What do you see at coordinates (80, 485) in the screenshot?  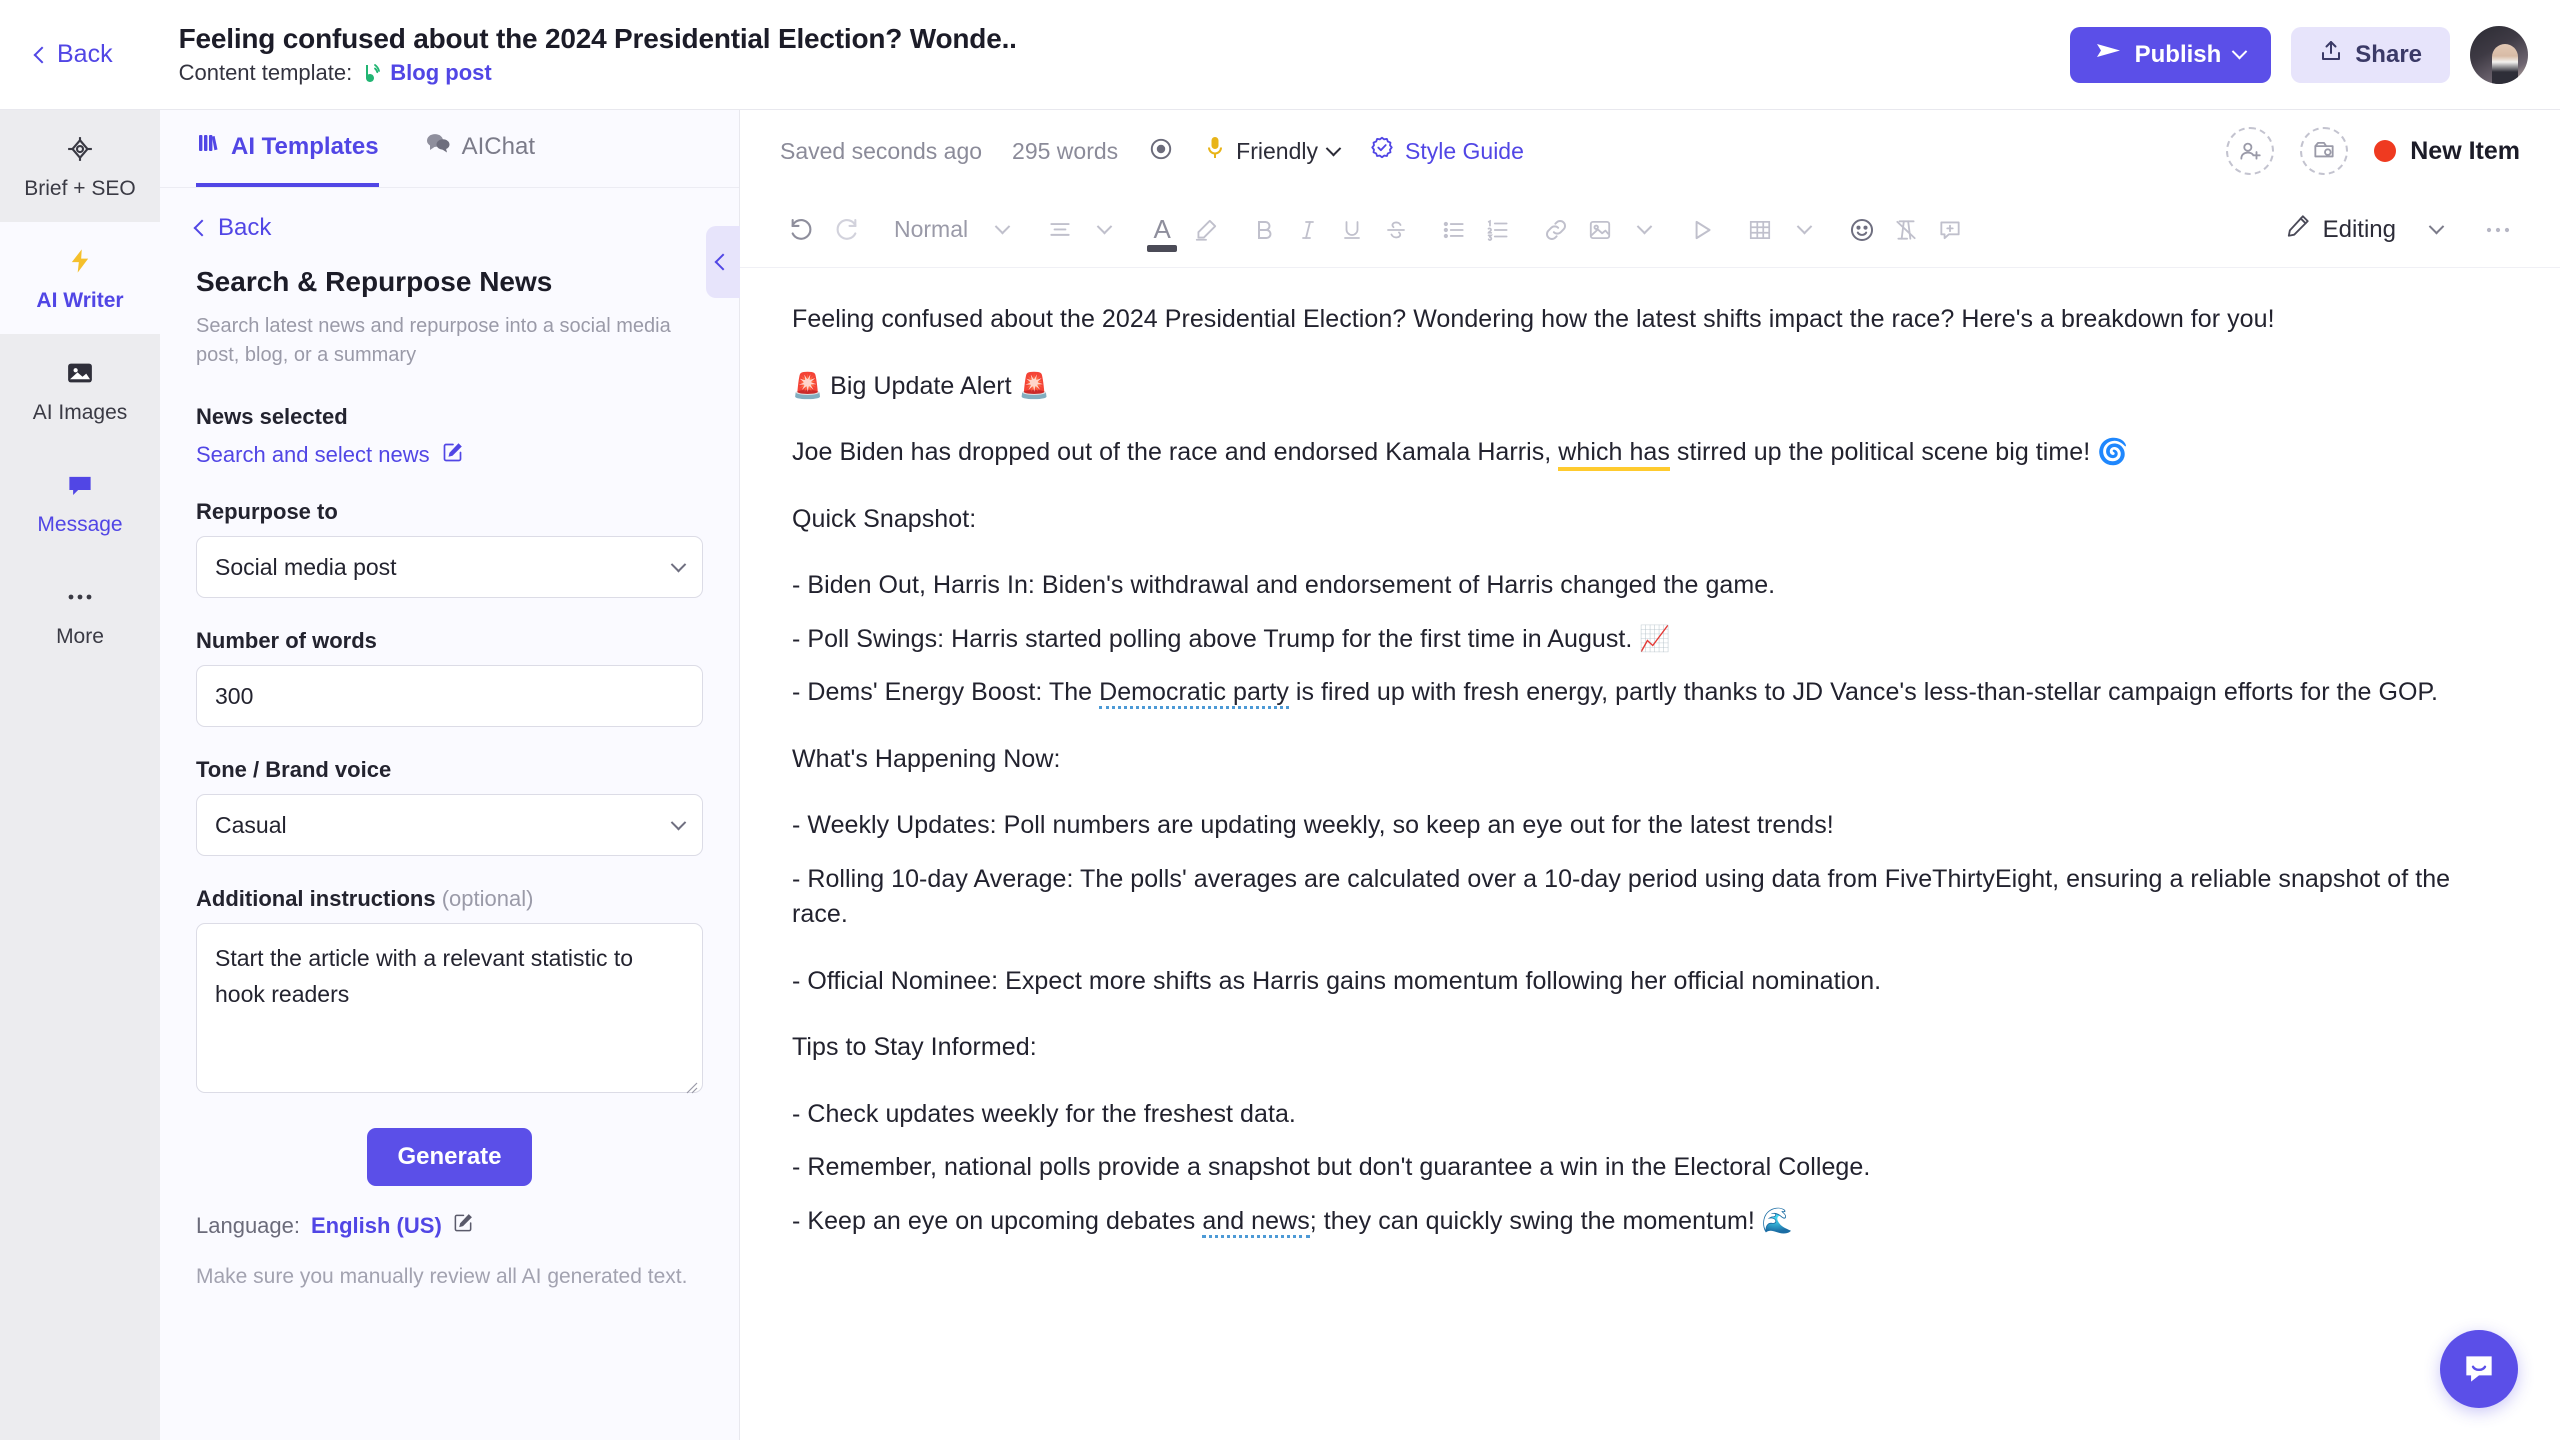 I see `chat-icon` at bounding box center [80, 485].